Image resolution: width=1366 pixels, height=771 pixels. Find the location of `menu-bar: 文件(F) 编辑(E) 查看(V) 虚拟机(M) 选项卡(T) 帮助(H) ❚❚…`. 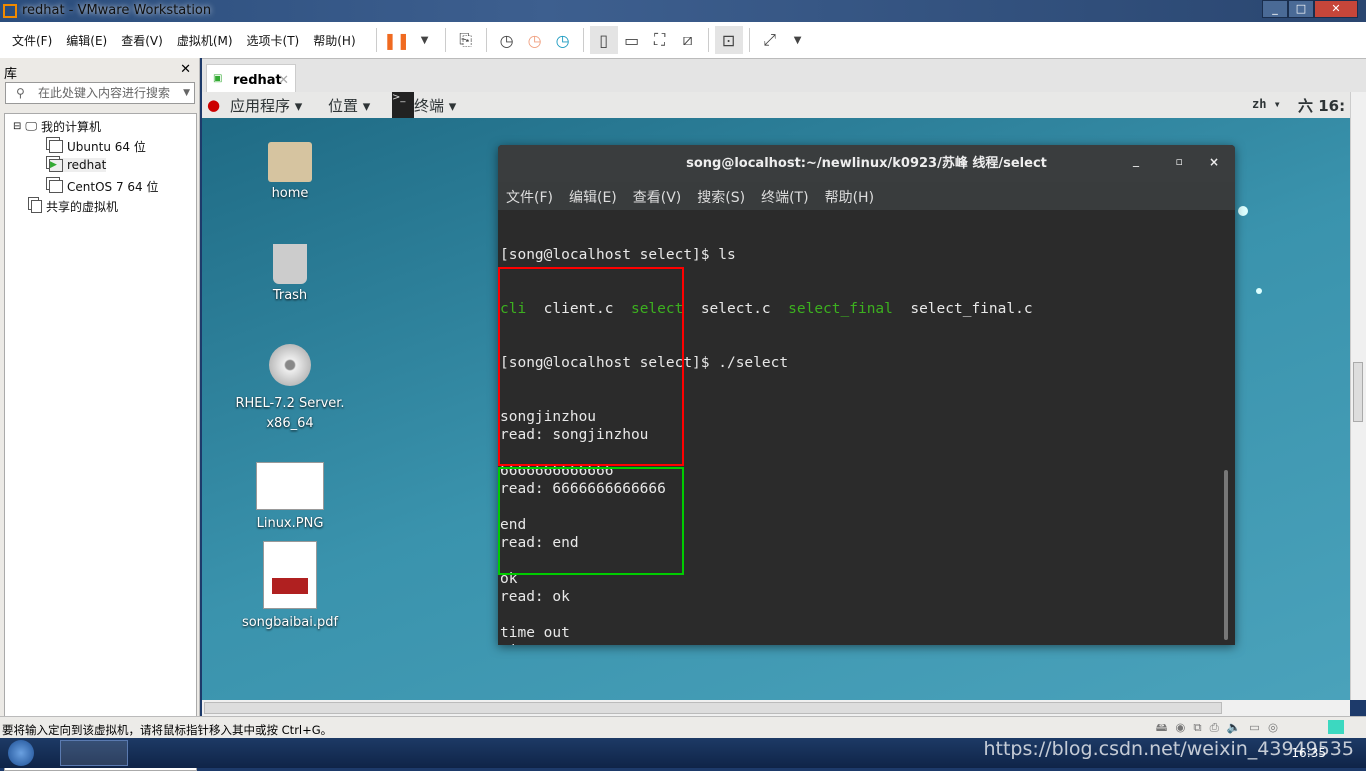

menu-bar: 文件(F) 编辑(E) 查看(V) 虚拟机(M) 选项卡(T) 帮助(H) ❚❚… is located at coordinates (683, 40).